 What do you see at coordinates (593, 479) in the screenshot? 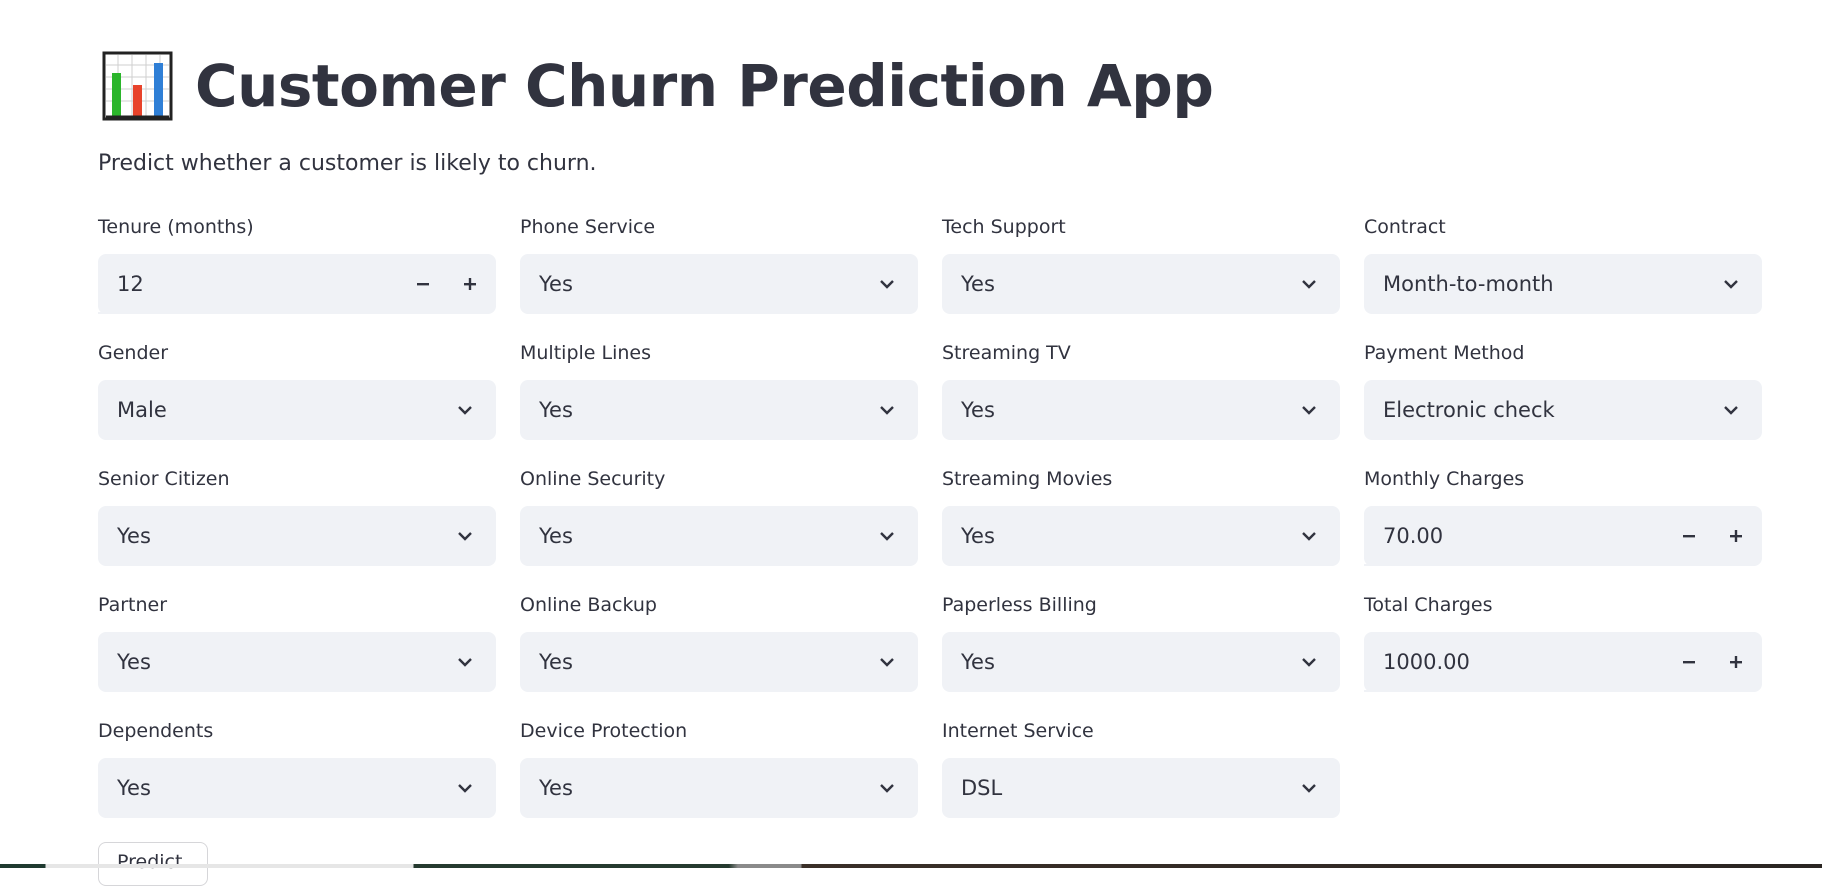
I see `field-label: Online Security` at bounding box center [593, 479].